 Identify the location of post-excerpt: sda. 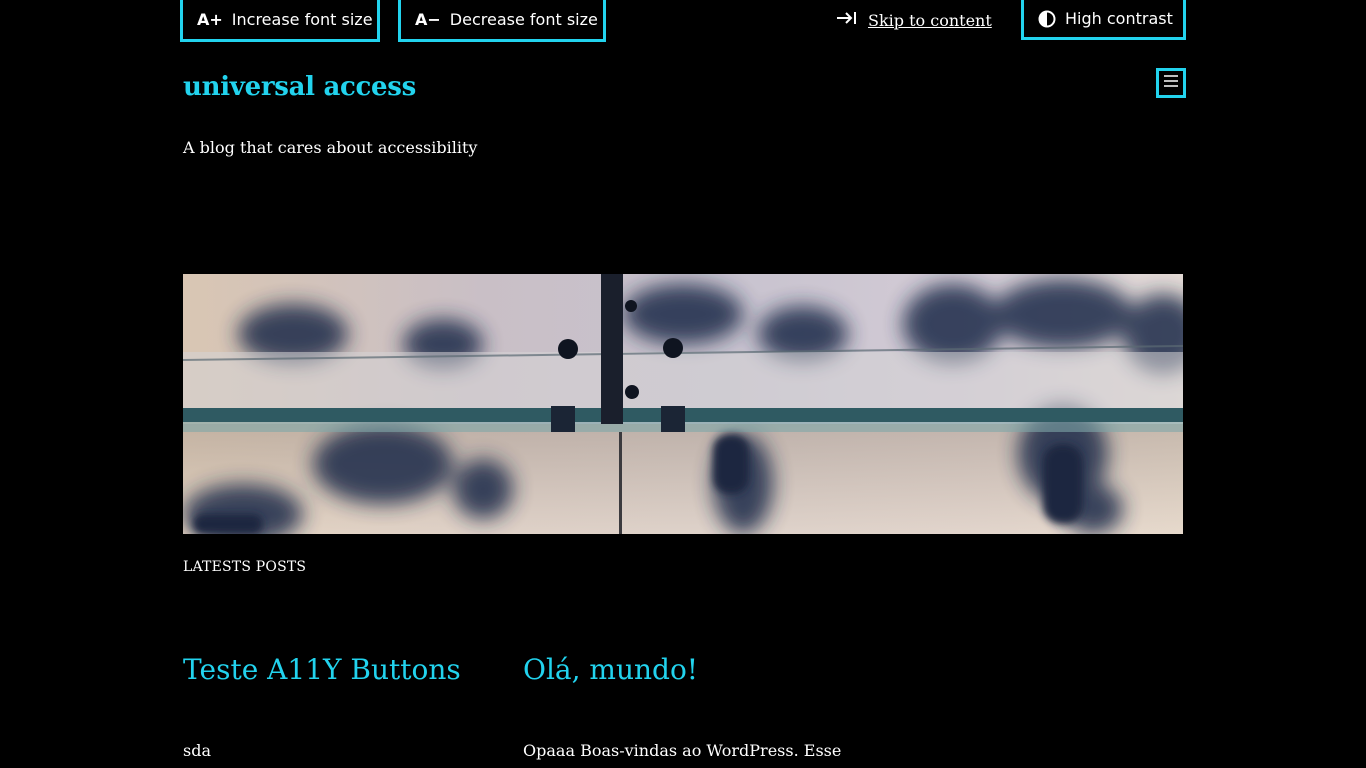
(197, 750).